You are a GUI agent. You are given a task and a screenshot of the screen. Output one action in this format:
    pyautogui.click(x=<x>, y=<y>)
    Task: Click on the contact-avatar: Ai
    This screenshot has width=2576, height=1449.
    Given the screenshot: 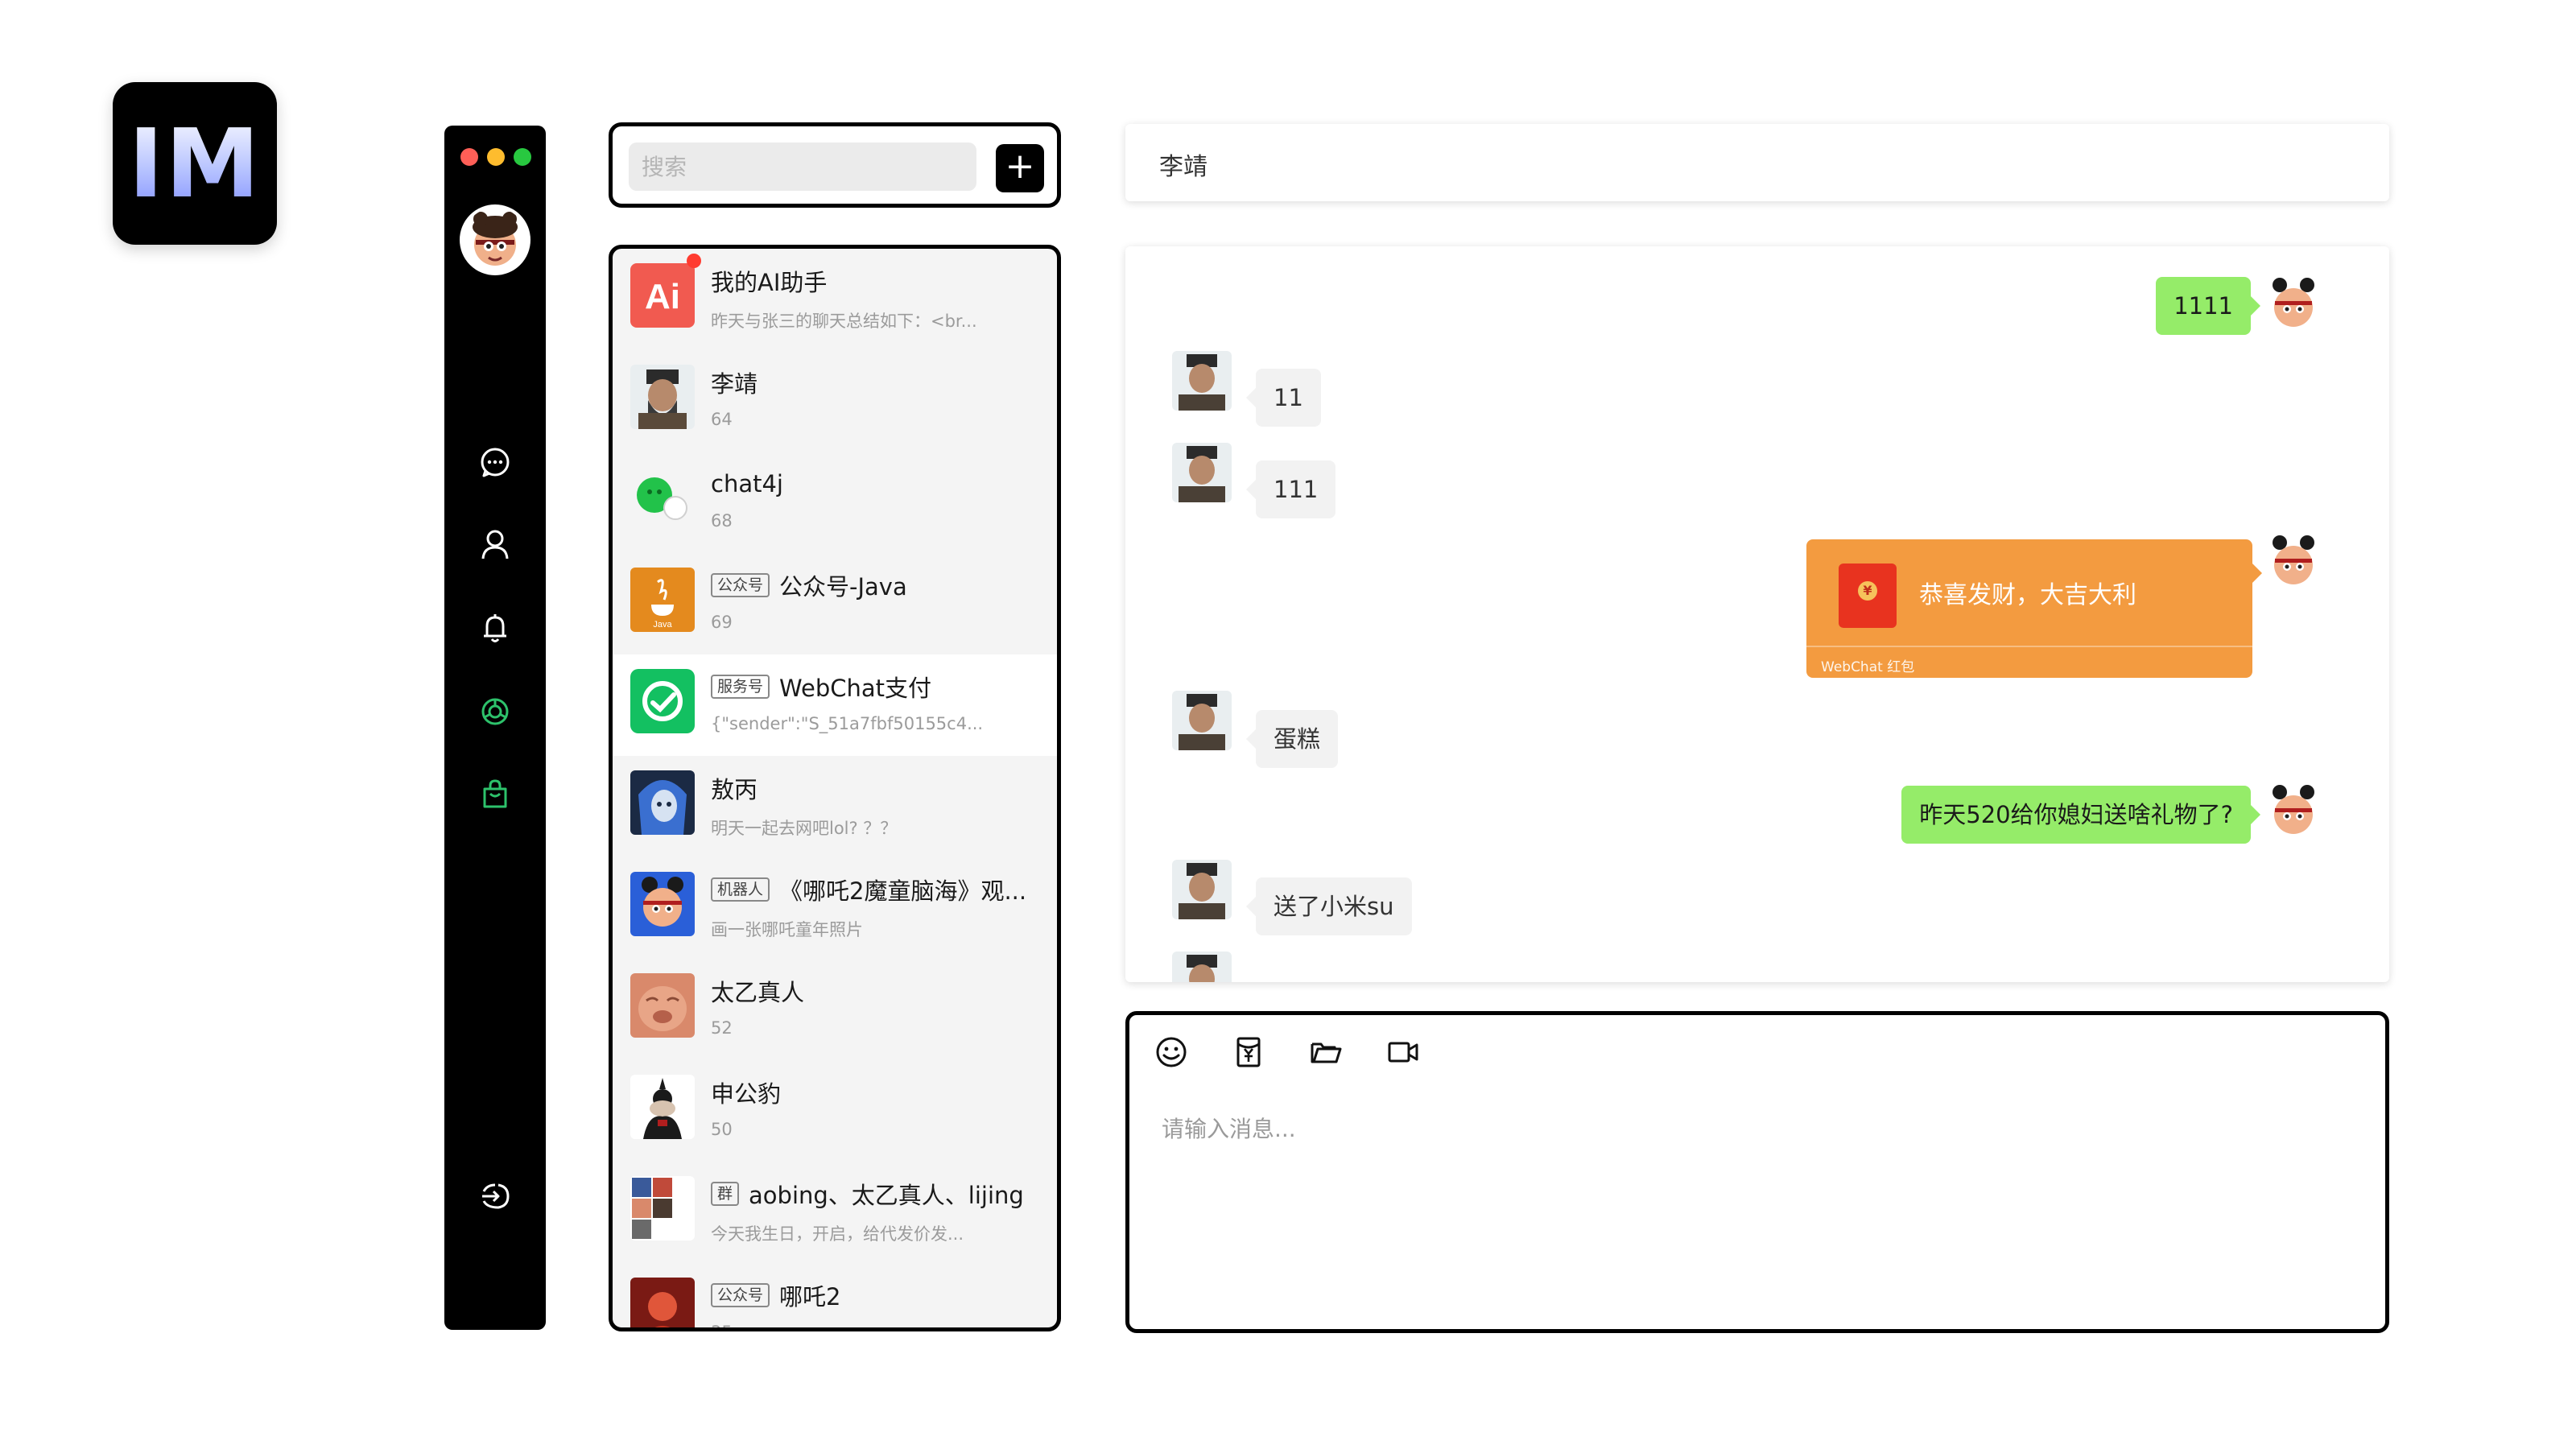 What is the action you would take?
    pyautogui.click(x=662, y=295)
    